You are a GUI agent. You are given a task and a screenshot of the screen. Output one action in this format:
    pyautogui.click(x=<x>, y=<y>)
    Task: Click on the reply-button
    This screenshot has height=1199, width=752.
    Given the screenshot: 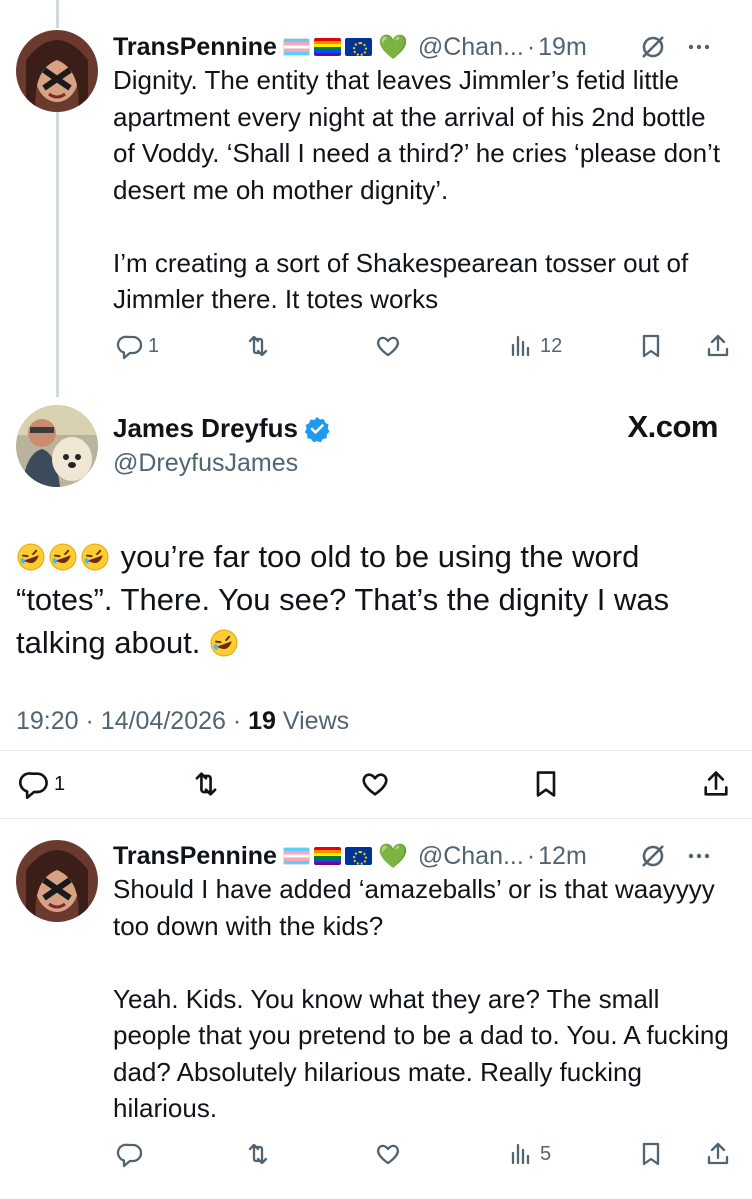 What is the action you would take?
    pyautogui.click(x=130, y=1154)
    